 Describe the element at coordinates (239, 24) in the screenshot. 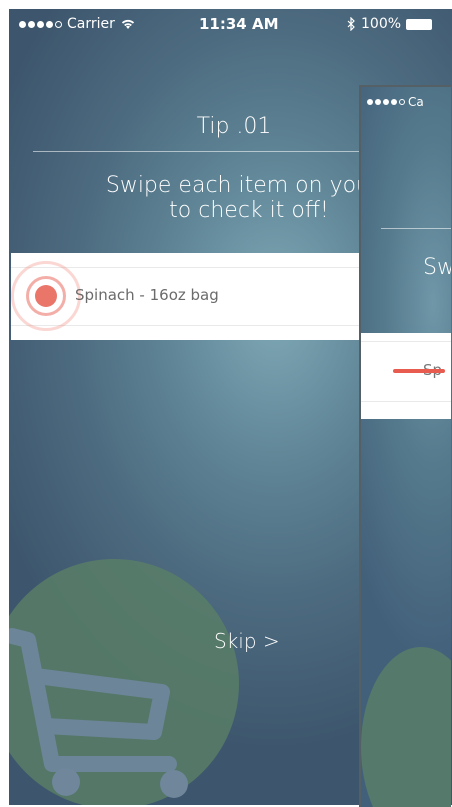

I see `status-time: 11:34 AM` at that location.